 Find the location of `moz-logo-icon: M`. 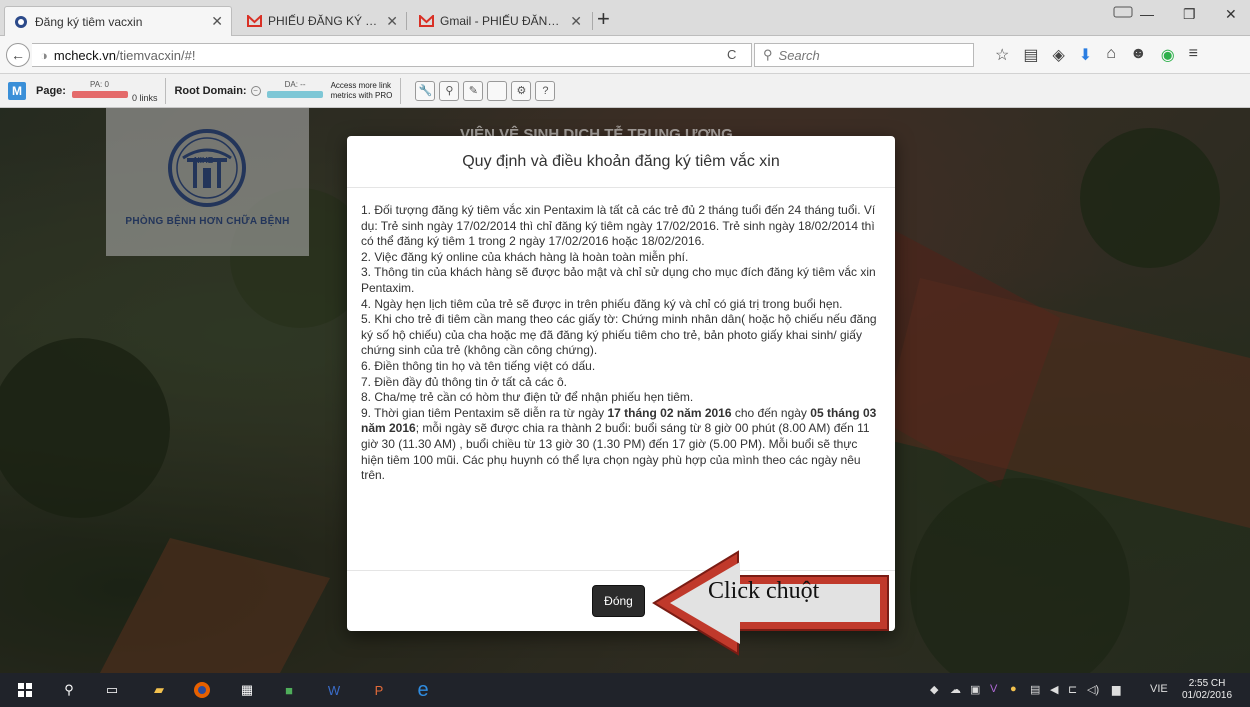

moz-logo-icon: M is located at coordinates (17, 90).